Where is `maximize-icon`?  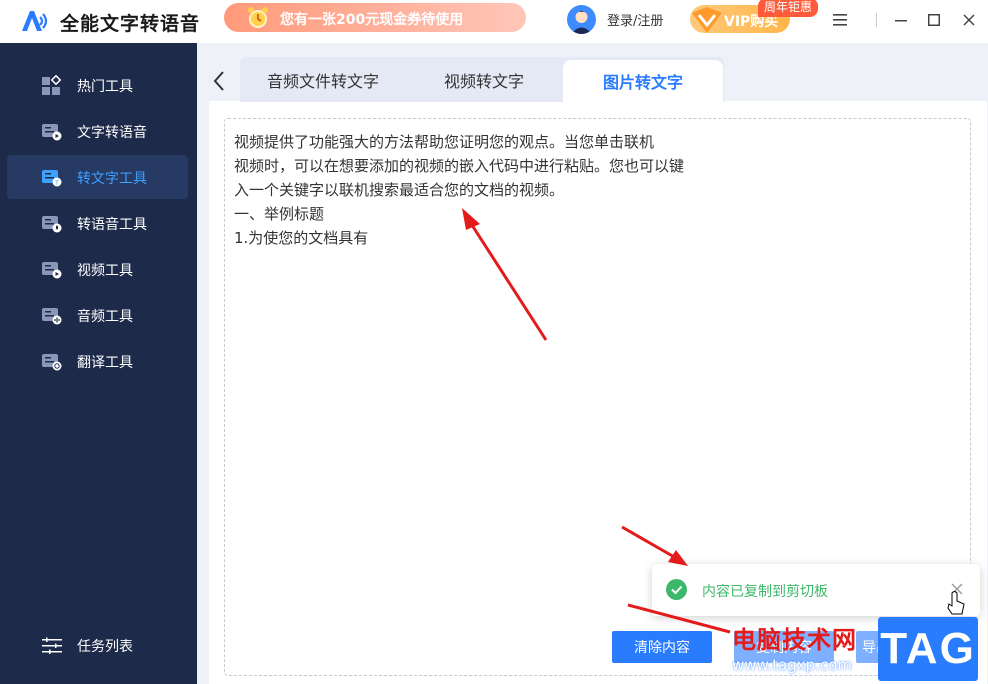
maximize-icon is located at coordinates (934, 20).